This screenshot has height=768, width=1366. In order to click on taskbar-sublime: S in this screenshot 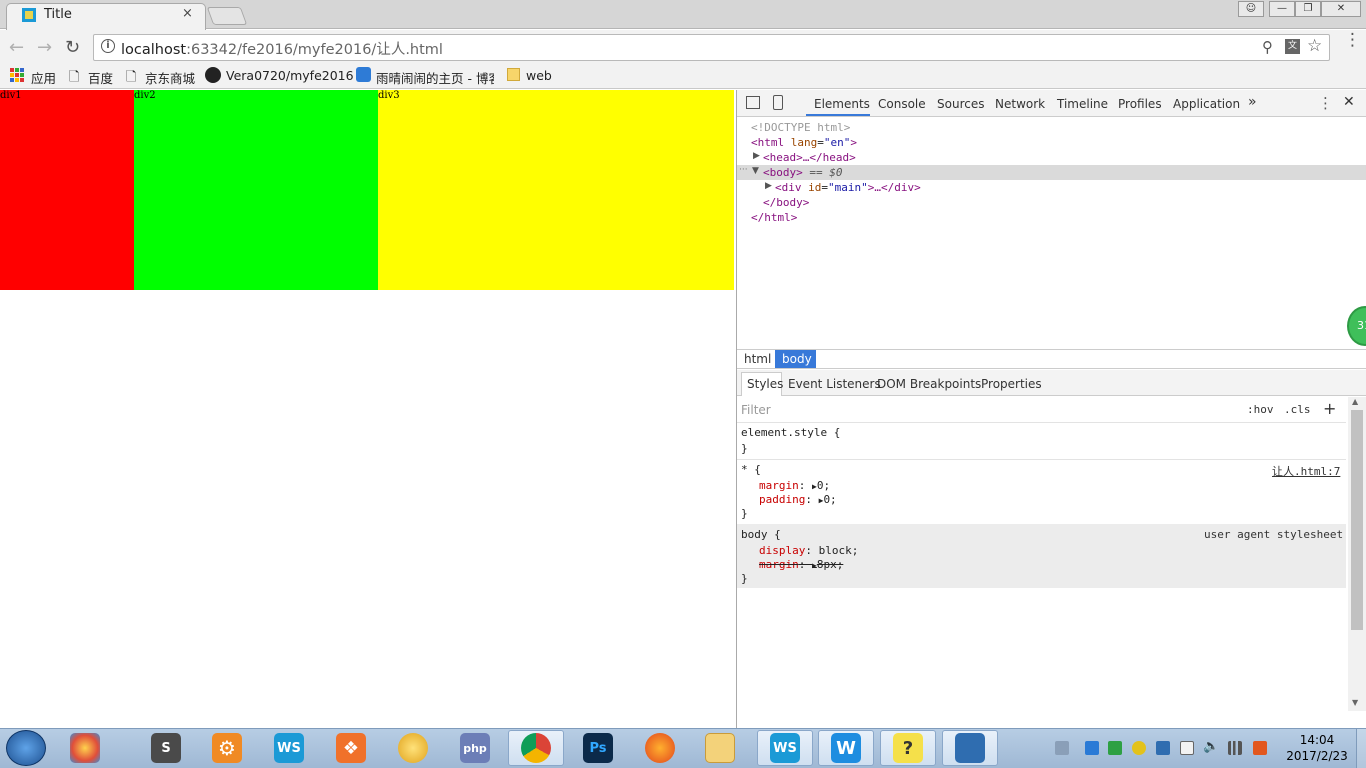, I will do `click(166, 748)`.